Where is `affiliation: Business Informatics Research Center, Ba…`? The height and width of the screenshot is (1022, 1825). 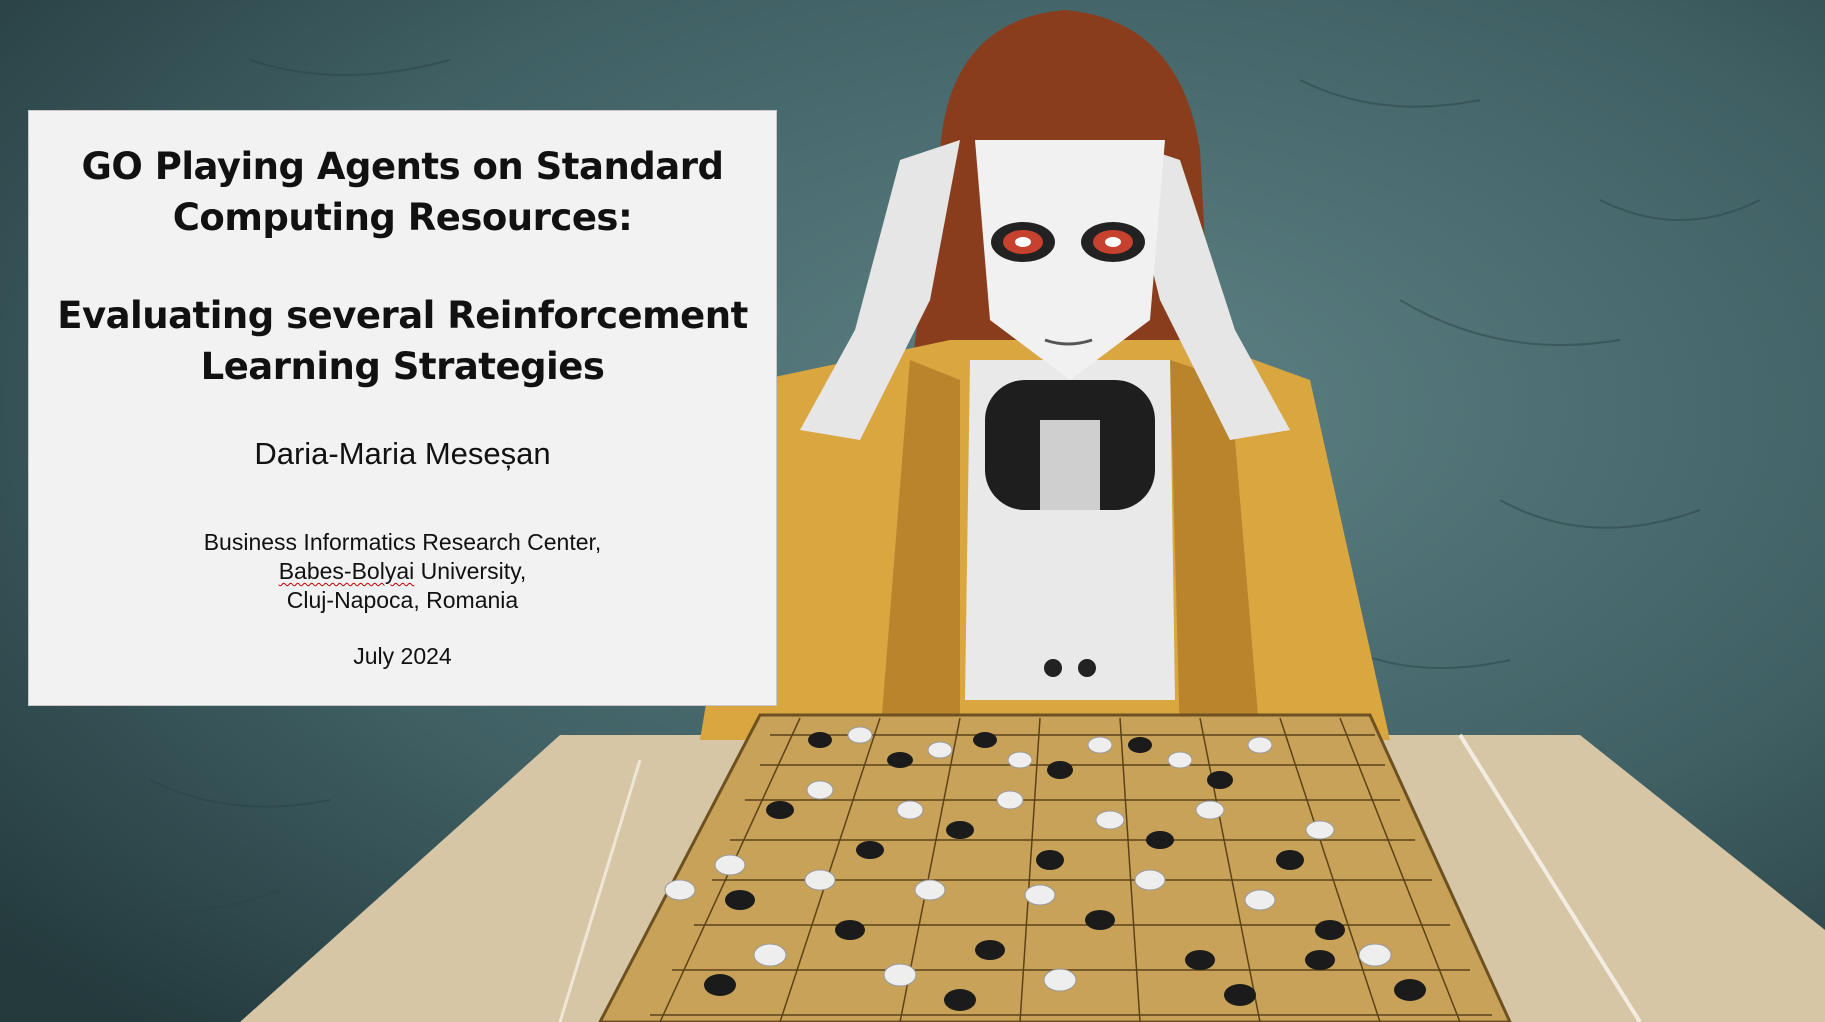
affiliation: Business Informatics Research Center, Ba… is located at coordinates (402, 571).